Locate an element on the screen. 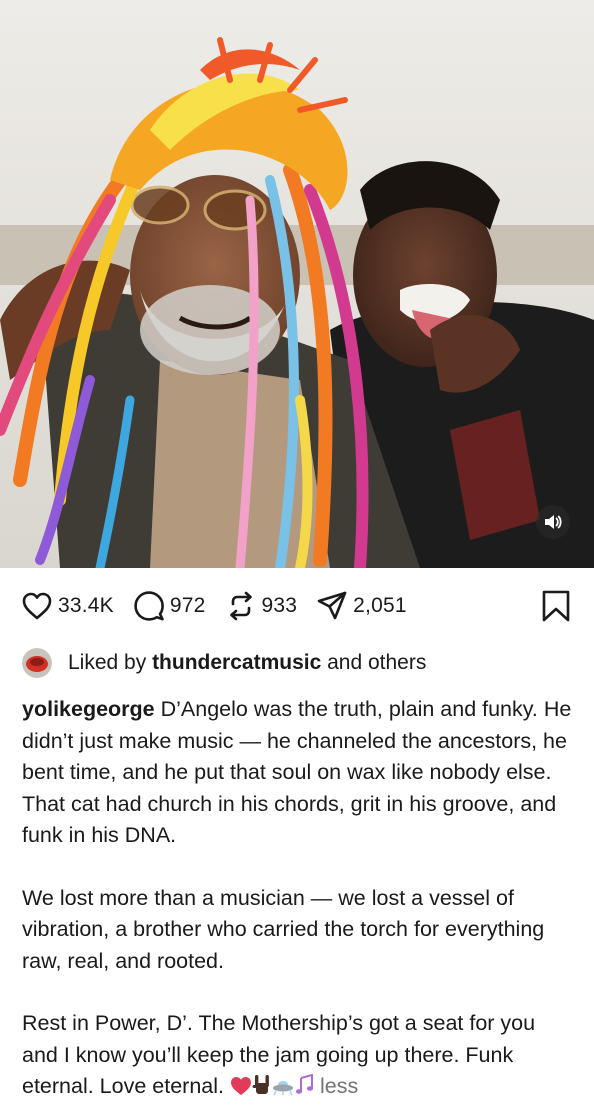  repost-icon is located at coordinates (240, 606).